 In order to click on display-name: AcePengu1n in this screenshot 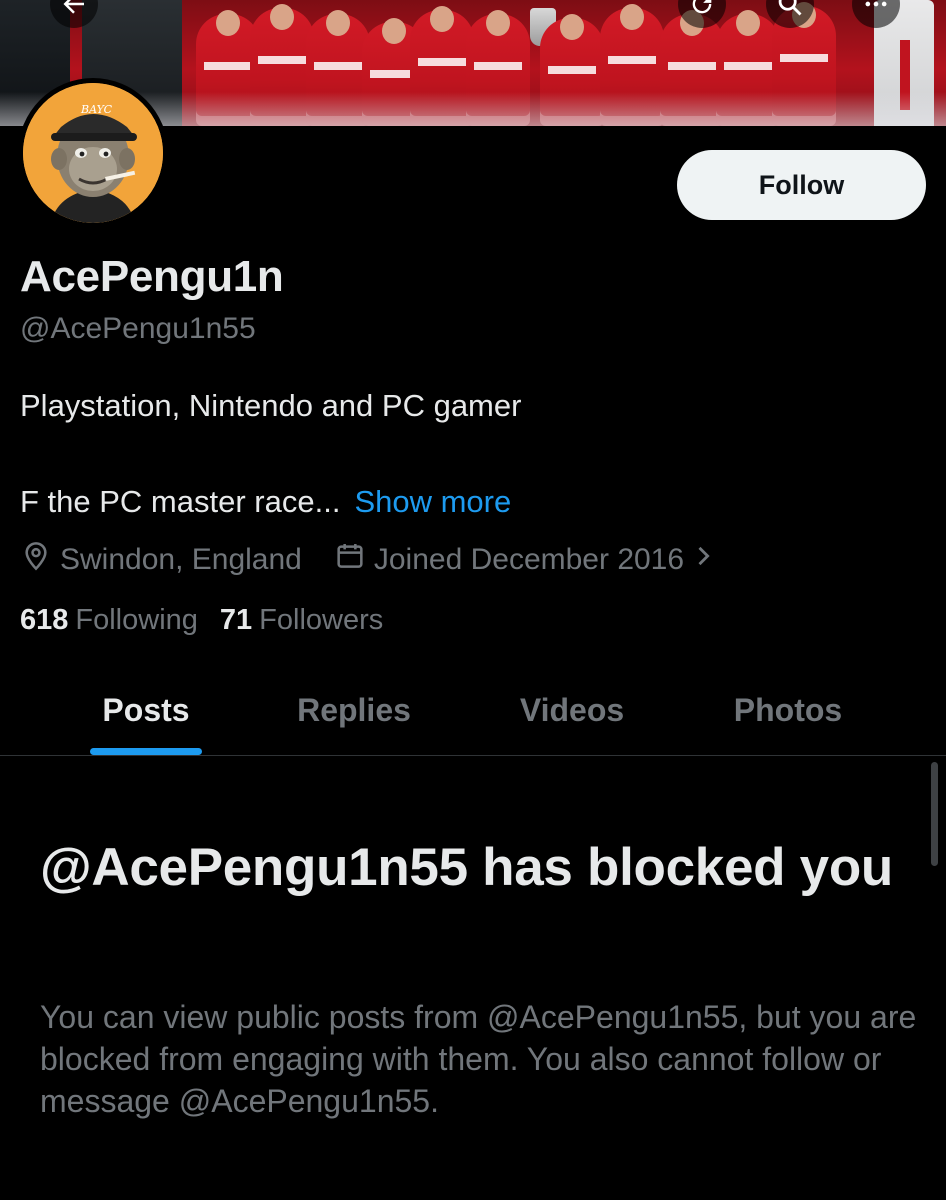, I will do `click(152, 276)`.